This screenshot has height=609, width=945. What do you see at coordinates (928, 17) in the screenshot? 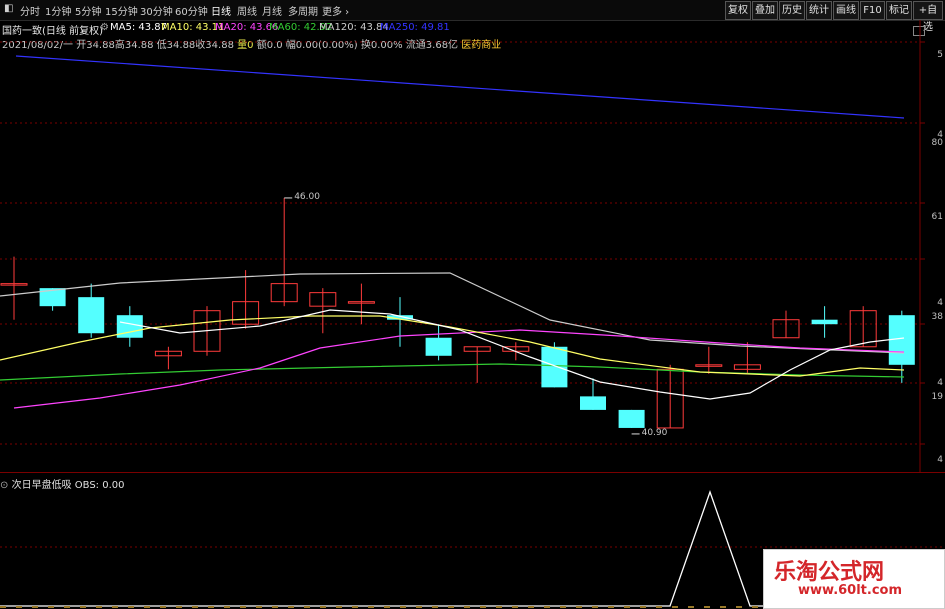
I see `toolbar-button-7: +自选` at bounding box center [928, 17].